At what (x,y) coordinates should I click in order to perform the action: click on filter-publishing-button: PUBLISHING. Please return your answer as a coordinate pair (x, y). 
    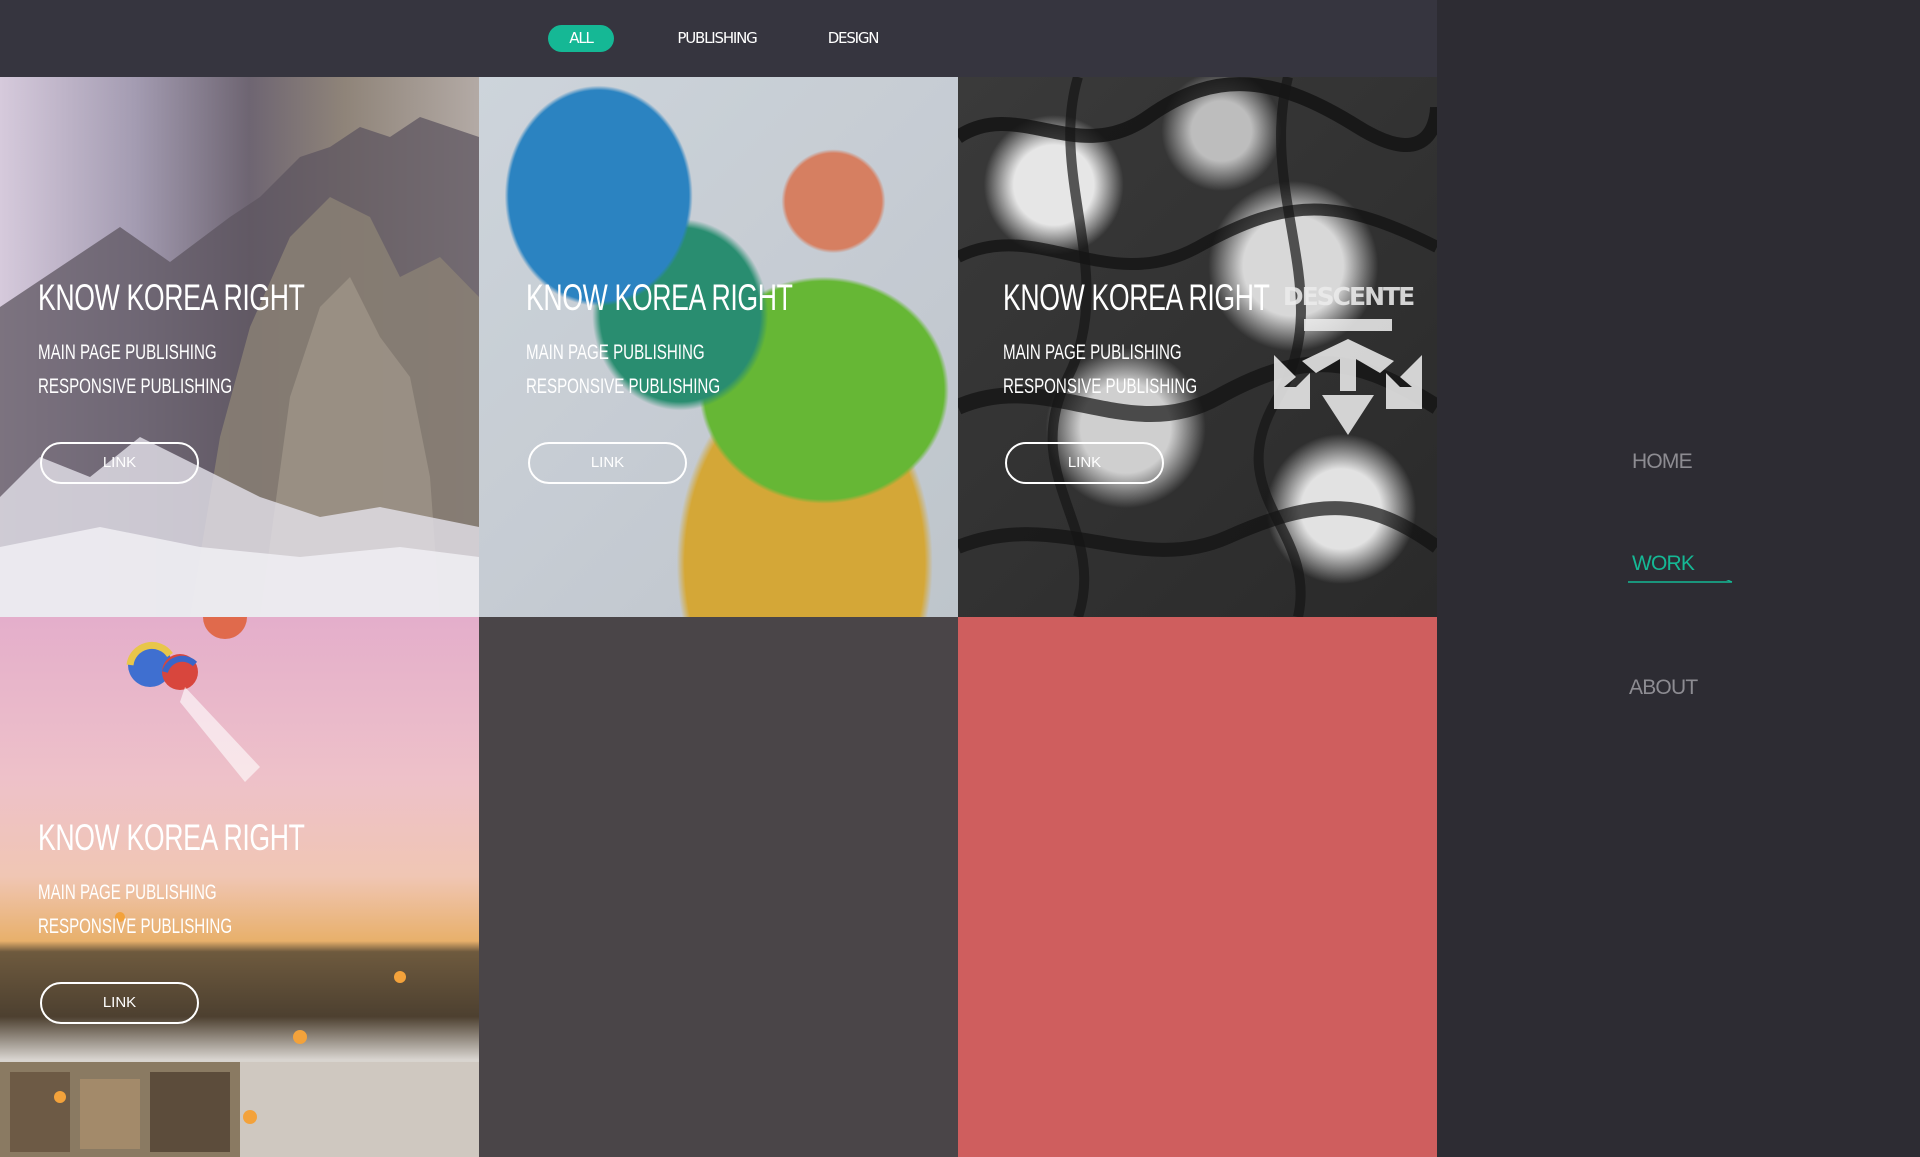
    Looking at the image, I should click on (717, 38).